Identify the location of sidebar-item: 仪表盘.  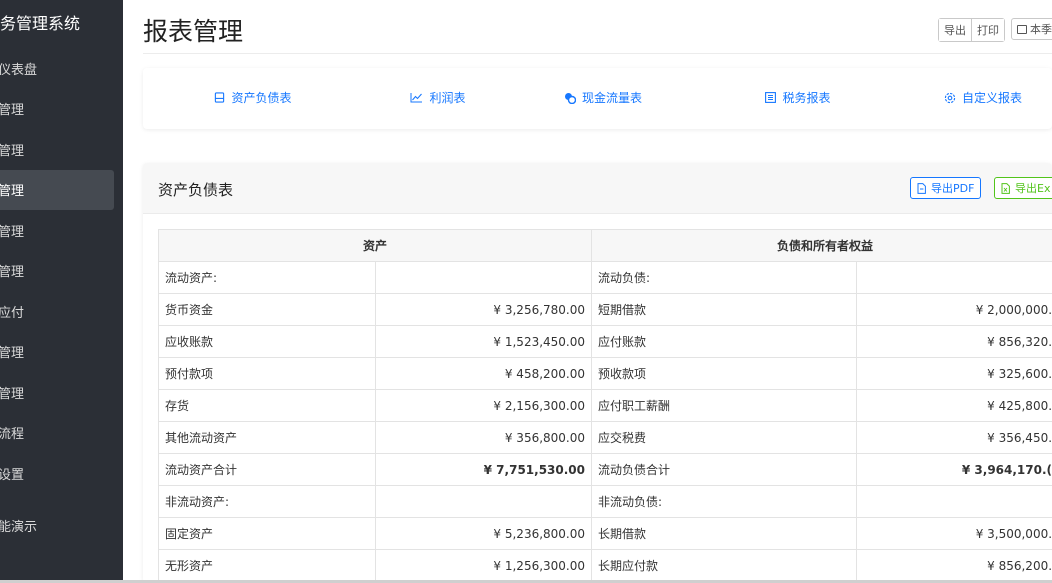
(61, 68).